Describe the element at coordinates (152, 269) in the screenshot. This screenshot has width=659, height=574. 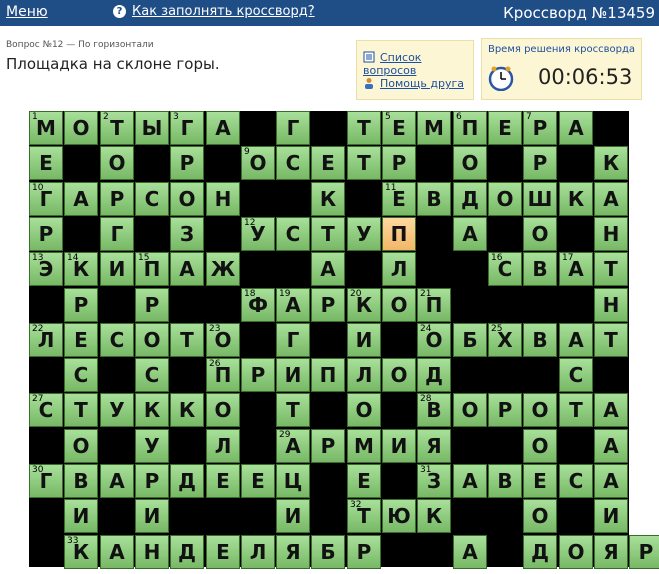
I see `grid-cell: 15 П` at that location.